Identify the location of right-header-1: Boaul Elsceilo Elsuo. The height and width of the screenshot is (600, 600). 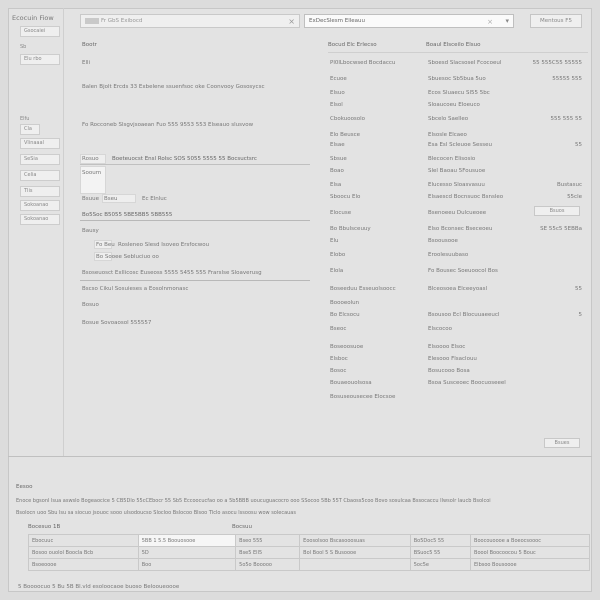
(453, 45).